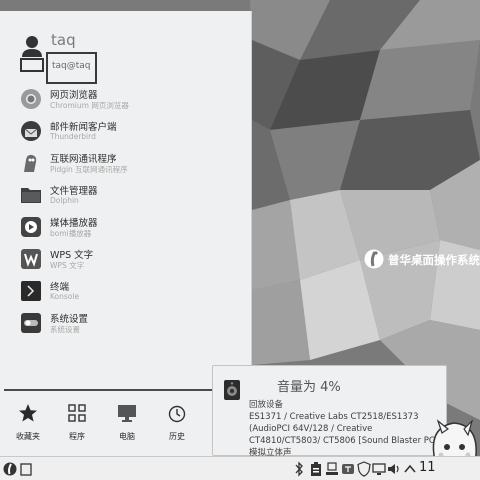 Image resolution: width=480 pixels, height=480 pixels. What do you see at coordinates (71, 233) in the screenshot?
I see `app-subtitle: bomi播放器` at bounding box center [71, 233].